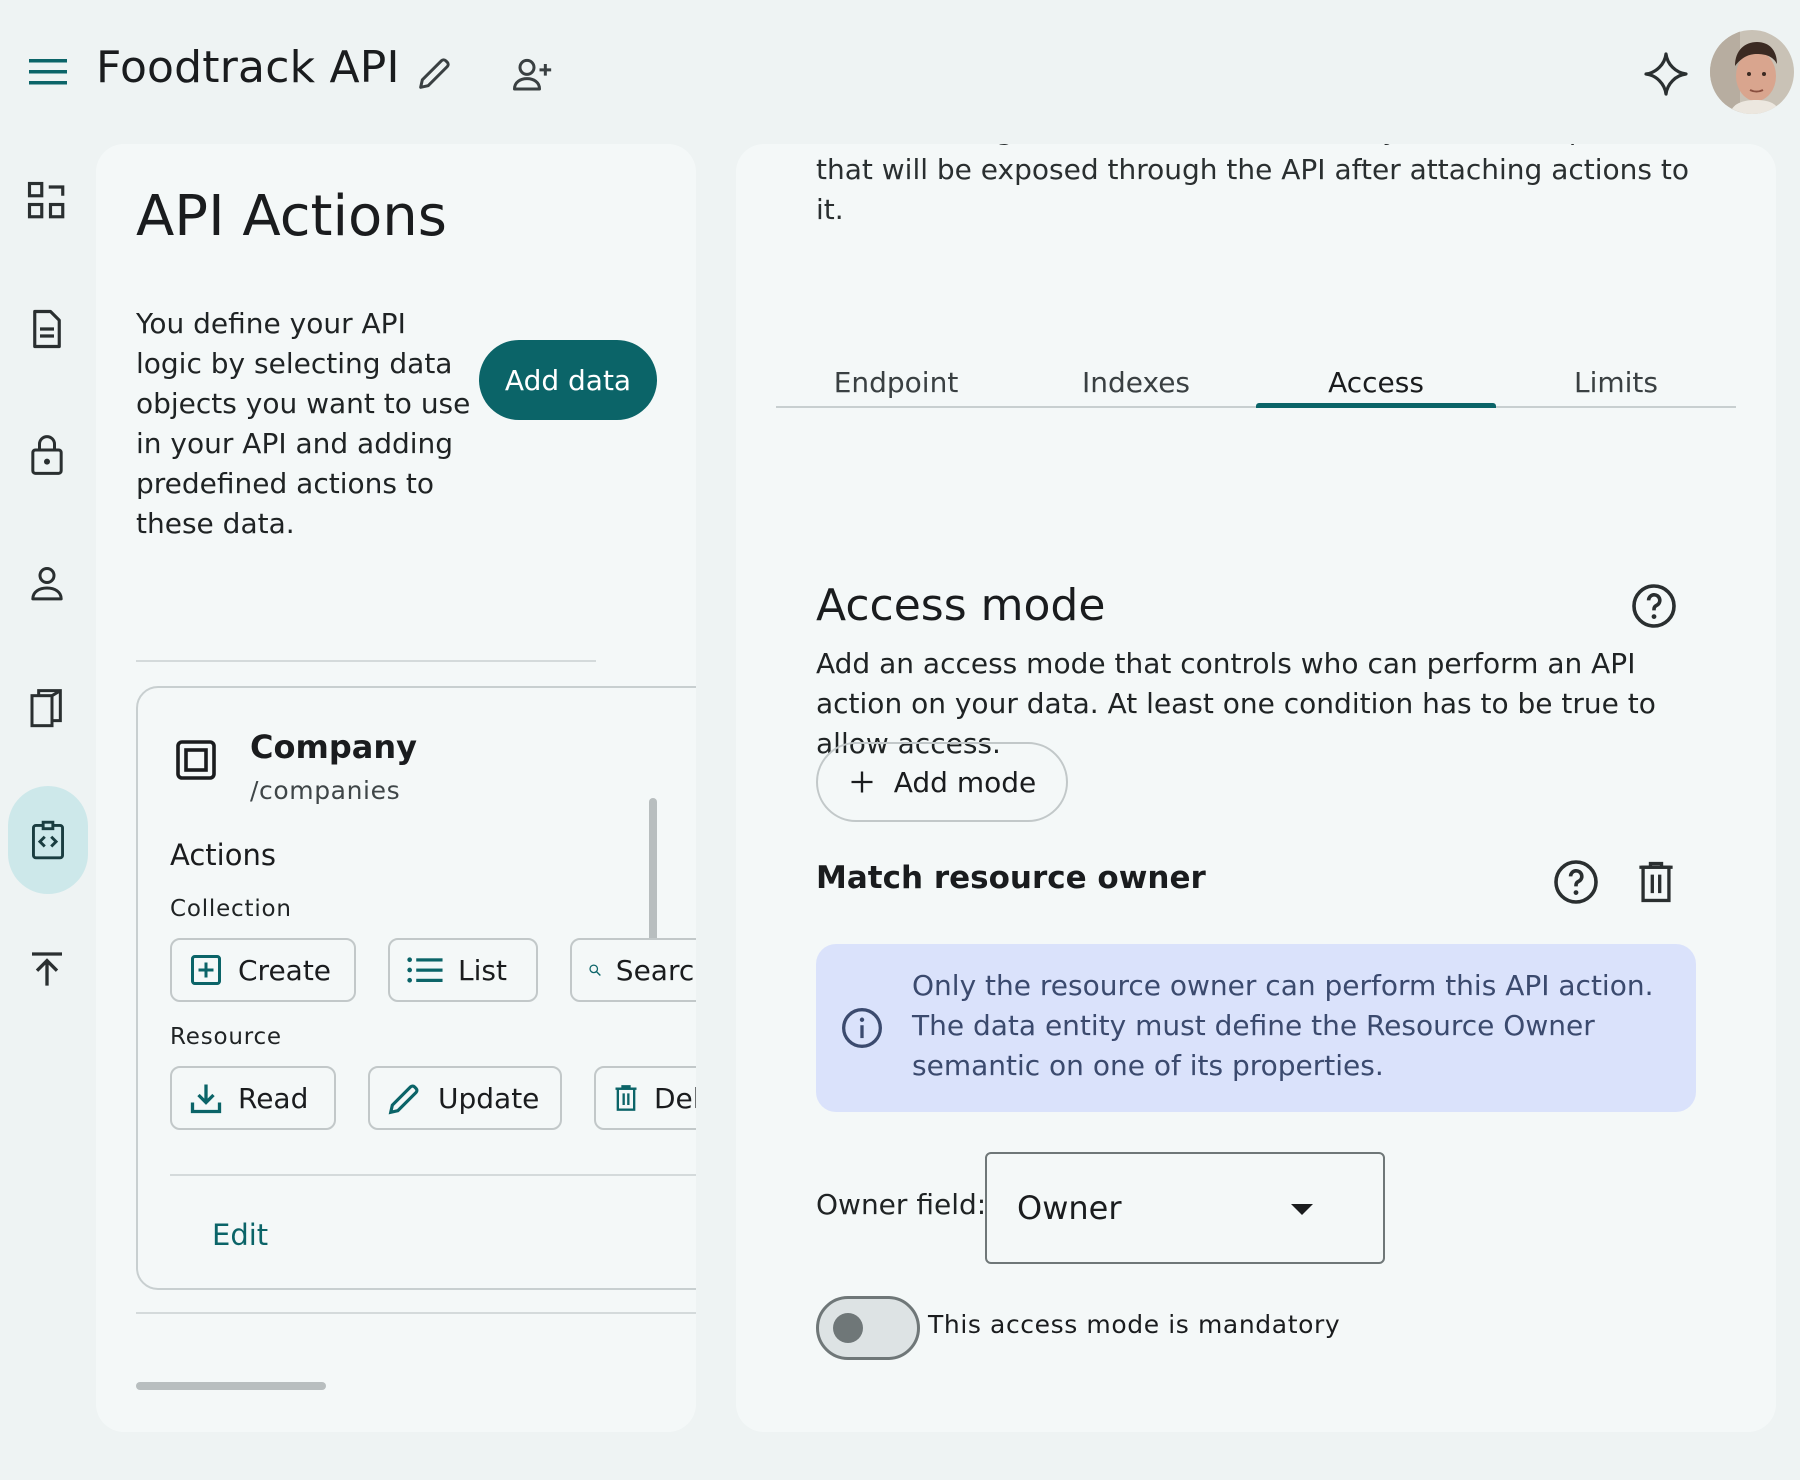 The image size is (1800, 1480). I want to click on sparkle-icon, so click(1666, 74).